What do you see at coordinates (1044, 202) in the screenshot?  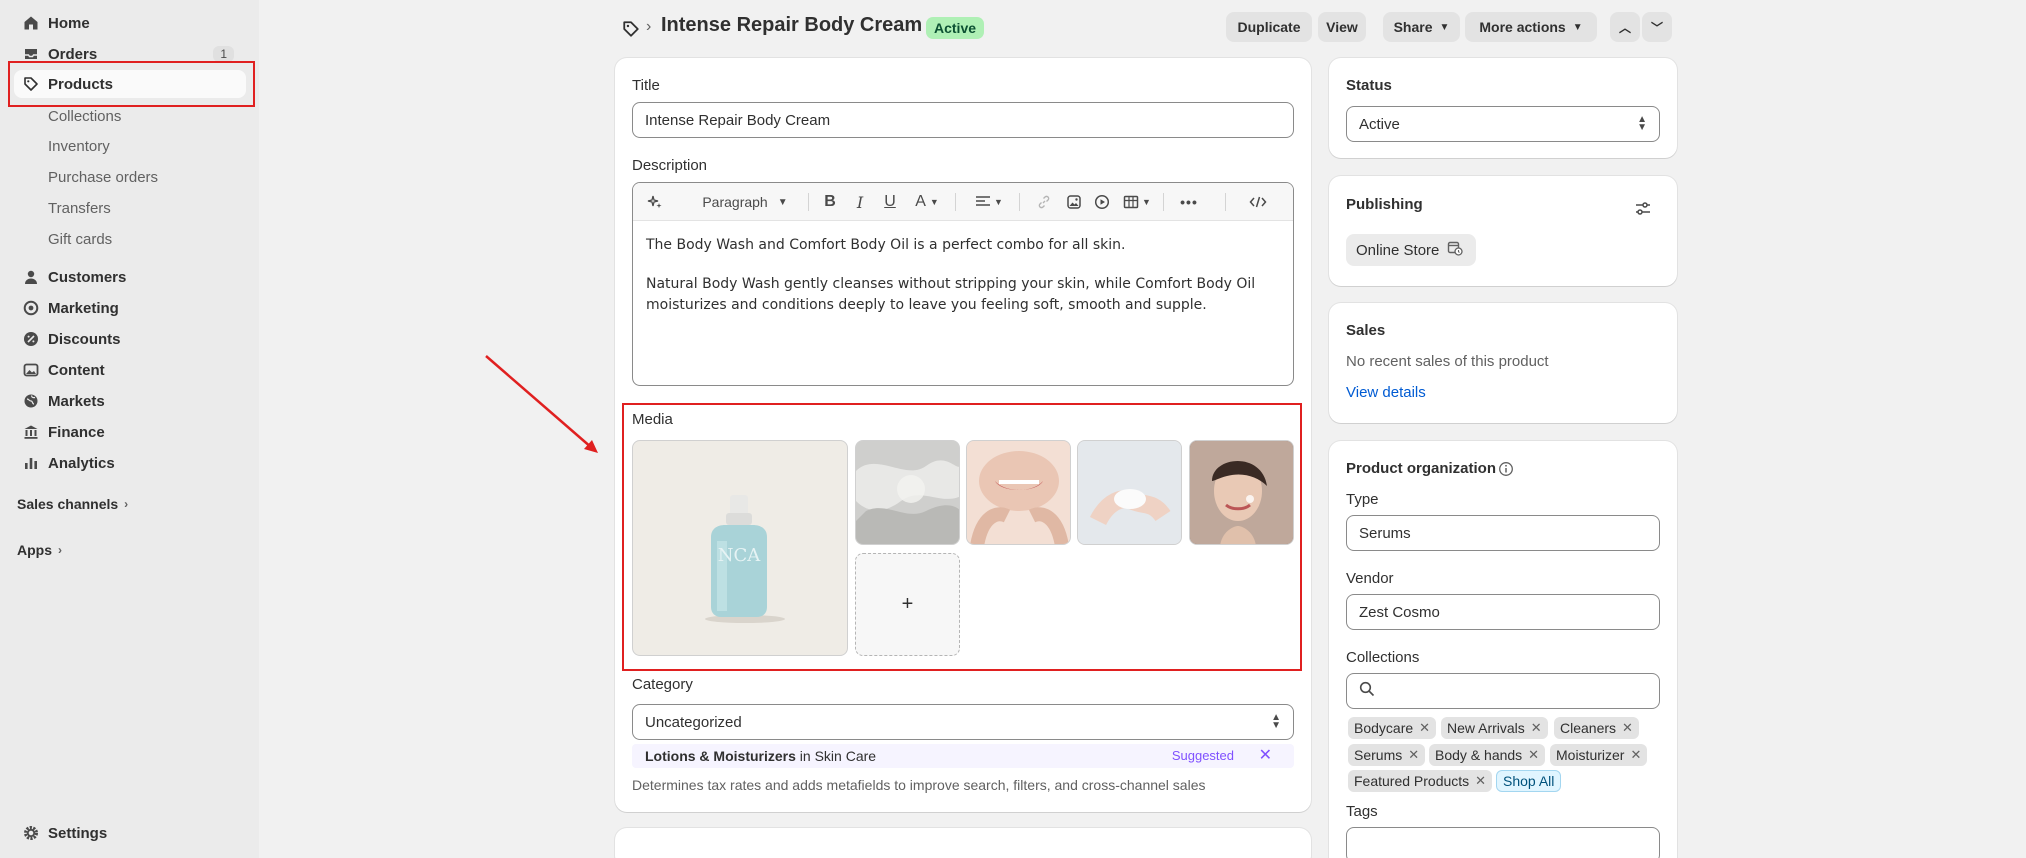 I see `link-icon` at bounding box center [1044, 202].